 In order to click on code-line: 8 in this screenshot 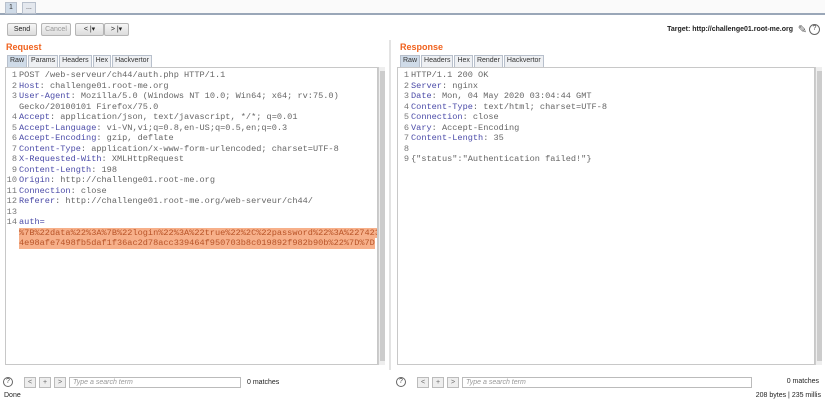, I will do `click(606, 149)`.